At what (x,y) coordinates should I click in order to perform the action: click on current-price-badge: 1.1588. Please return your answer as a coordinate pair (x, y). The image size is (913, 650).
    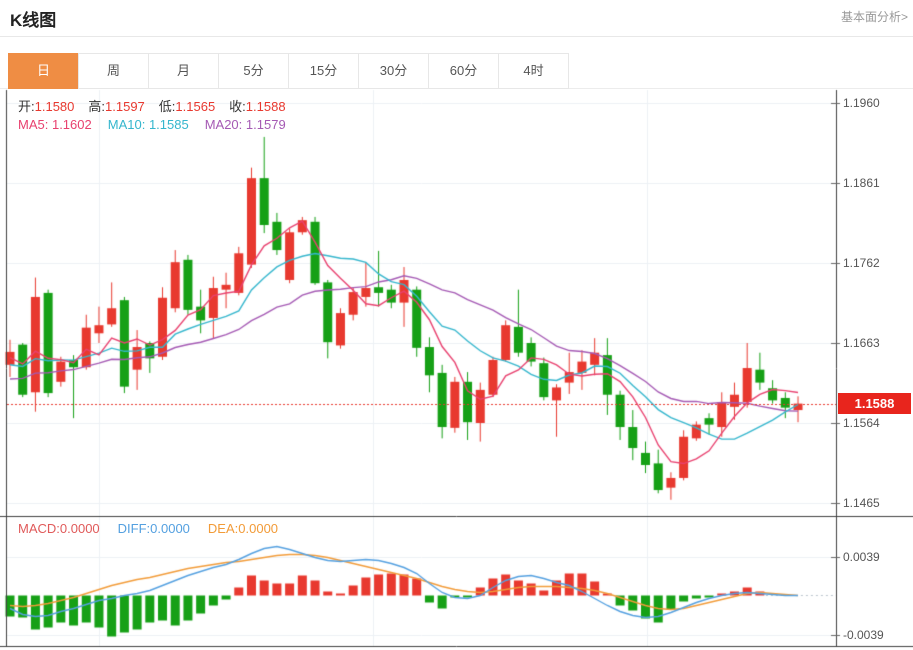
    Looking at the image, I should click on (874, 403).